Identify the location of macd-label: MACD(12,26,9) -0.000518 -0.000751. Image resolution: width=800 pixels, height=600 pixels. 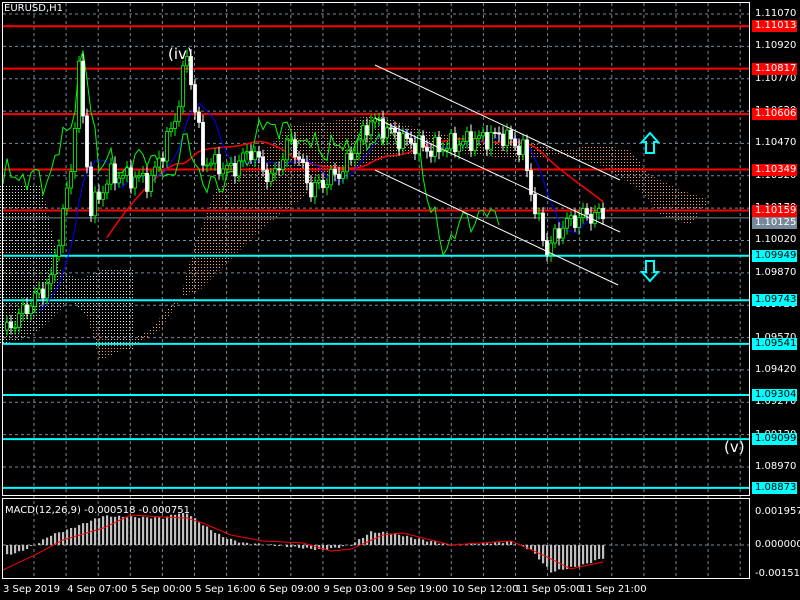
(97, 510).